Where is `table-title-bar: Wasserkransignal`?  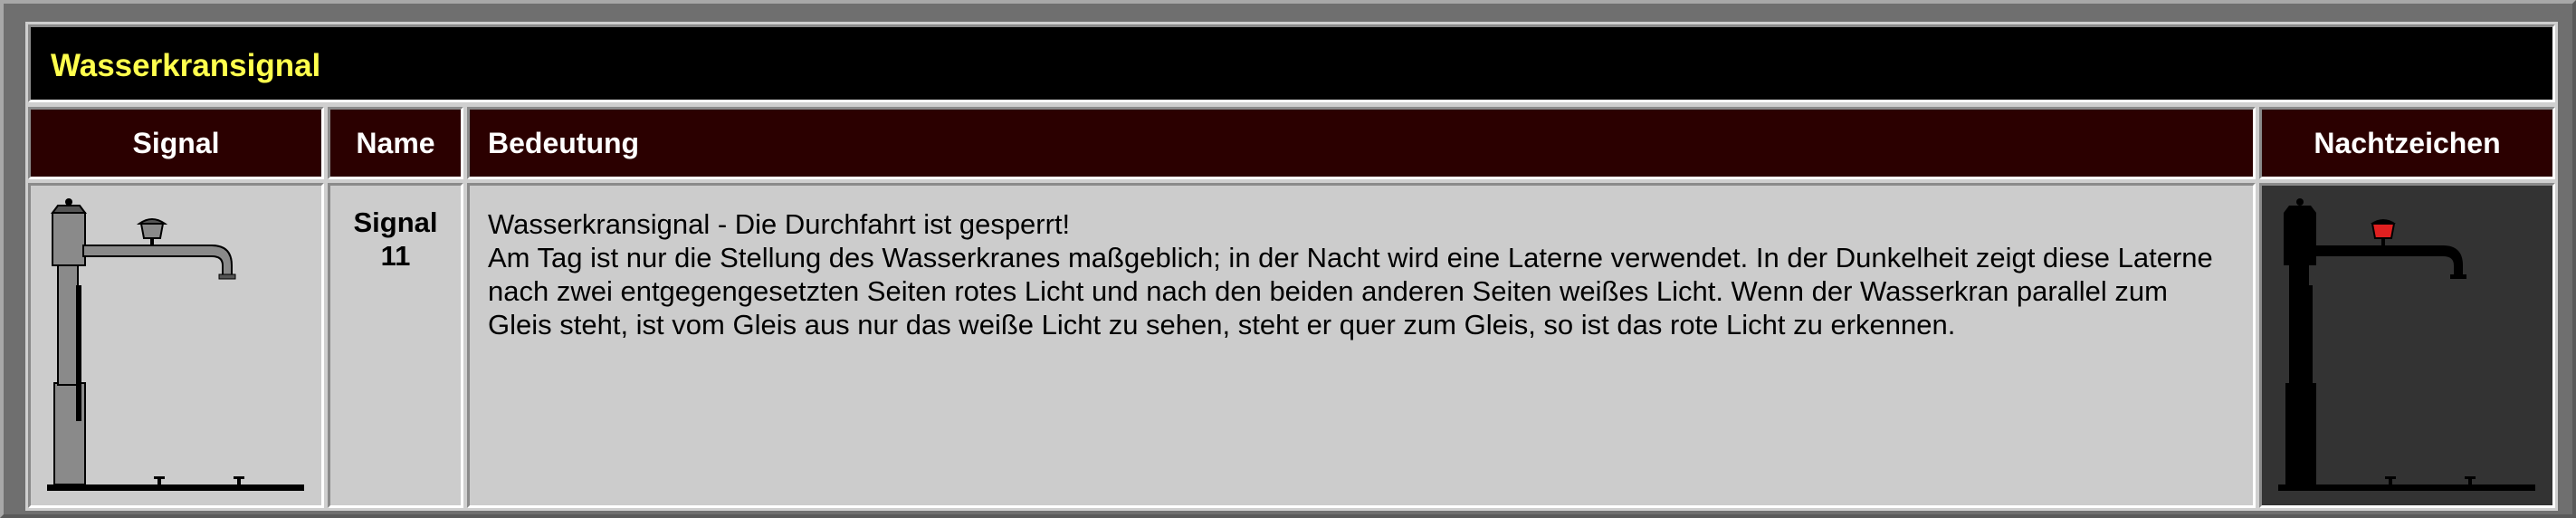
table-title-bar: Wasserkransignal is located at coordinates (1291, 63).